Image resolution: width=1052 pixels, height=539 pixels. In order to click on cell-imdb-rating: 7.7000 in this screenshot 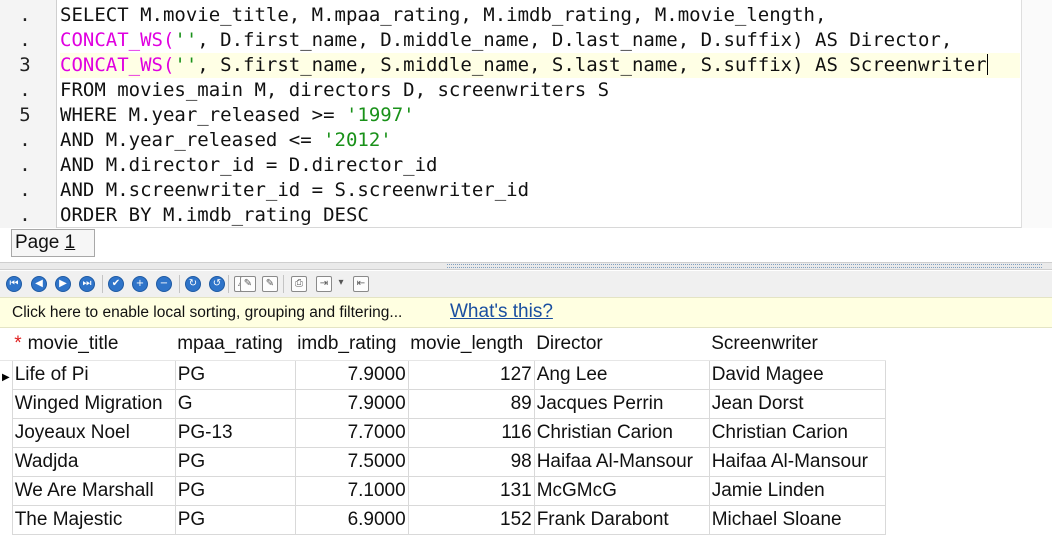, I will do `click(351, 432)`.